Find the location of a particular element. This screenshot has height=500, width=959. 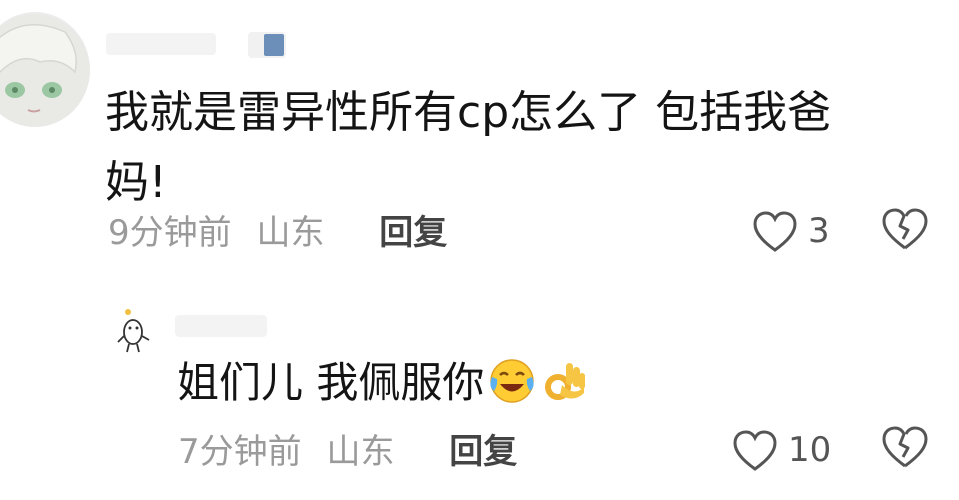

username-redacted is located at coordinates (161, 44).